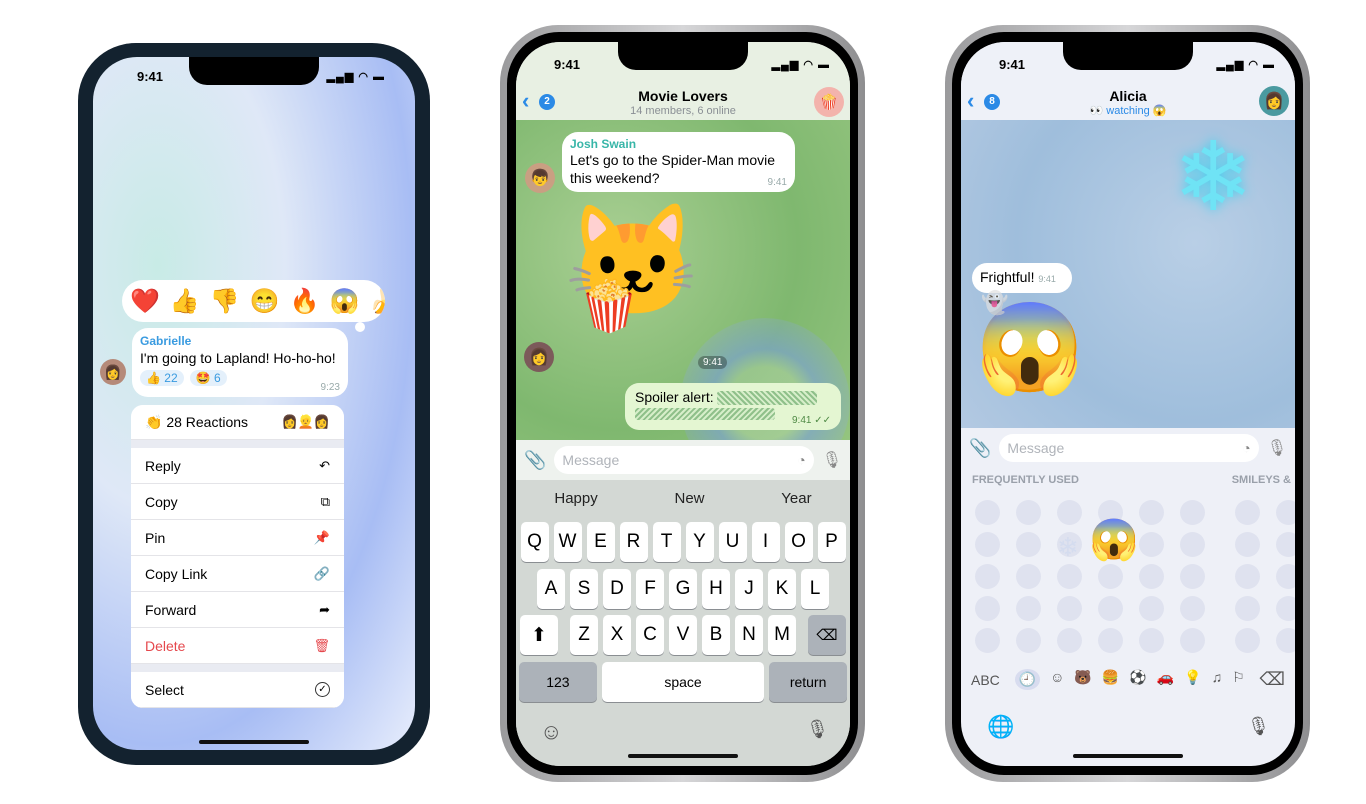  I want to click on key-s: S, so click(584, 589).